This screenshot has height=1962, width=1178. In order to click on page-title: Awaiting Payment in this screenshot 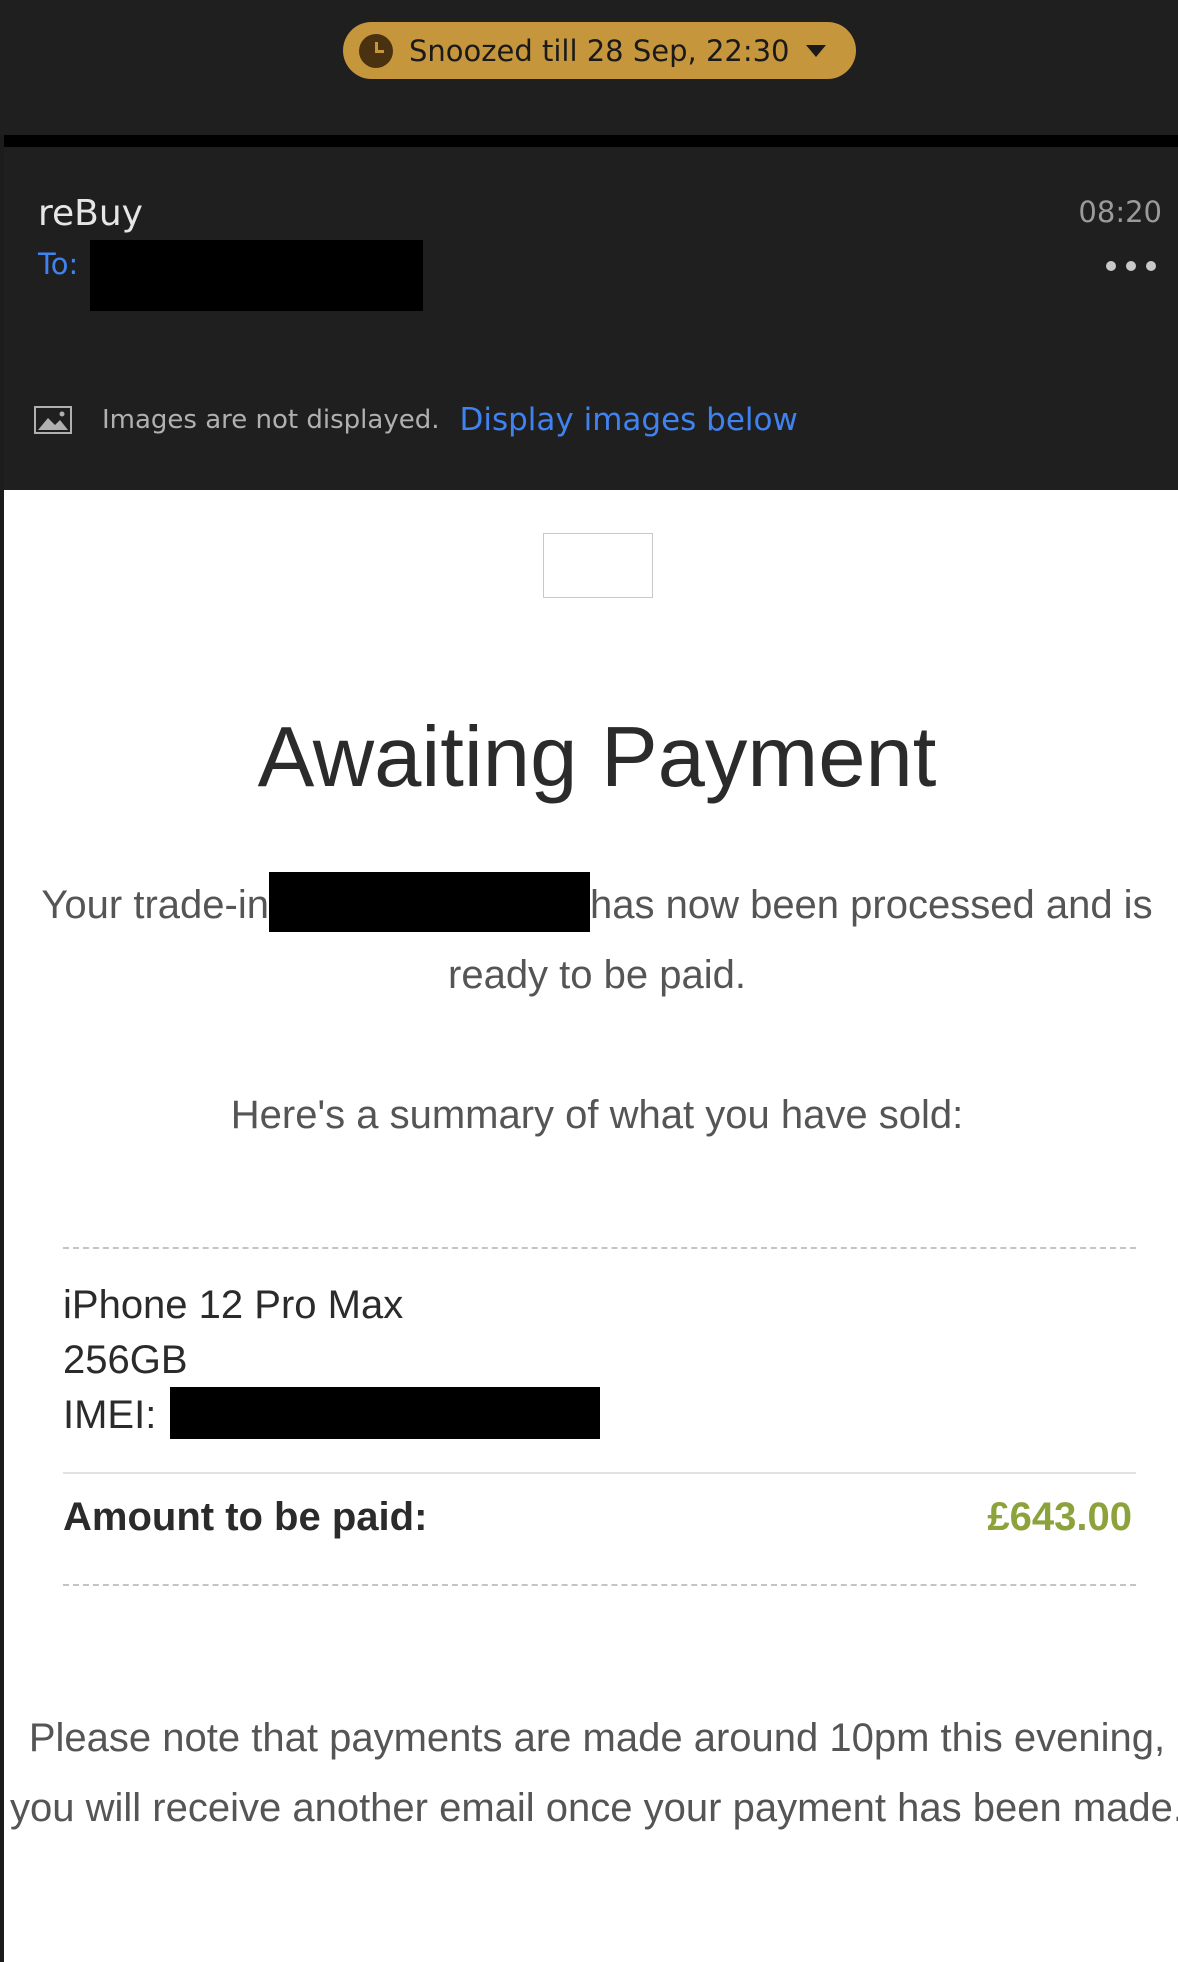, I will do `click(597, 757)`.